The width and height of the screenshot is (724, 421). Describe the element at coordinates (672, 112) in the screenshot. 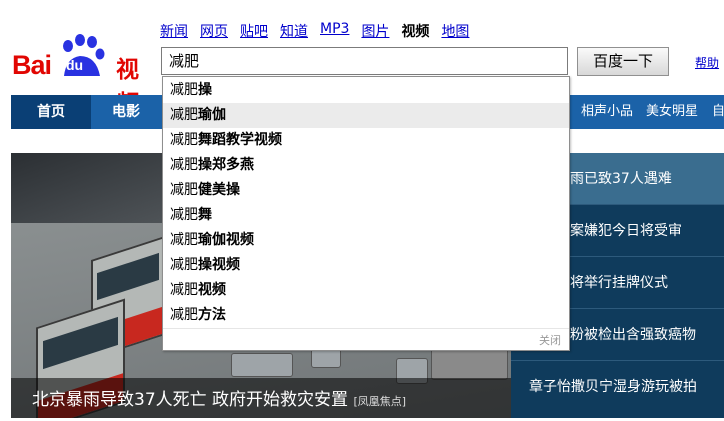

I see `nav-stars-tab: 美女明星` at that location.